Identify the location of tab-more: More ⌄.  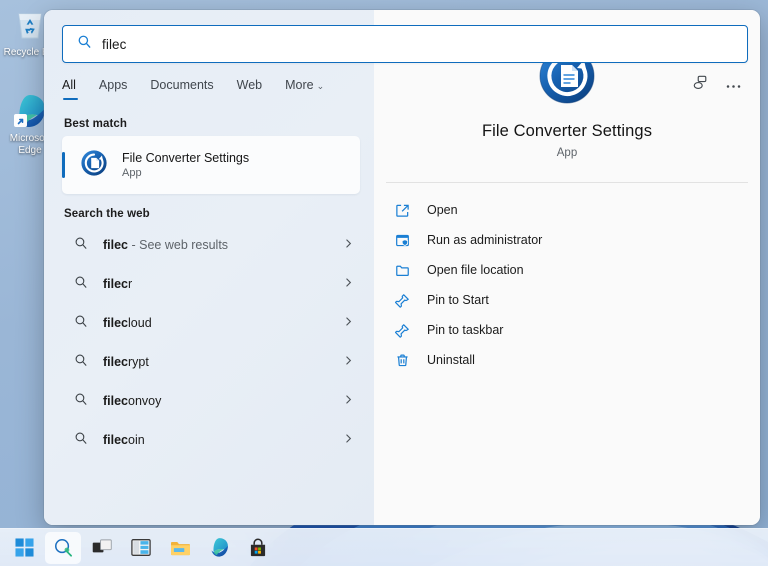
(304, 89).